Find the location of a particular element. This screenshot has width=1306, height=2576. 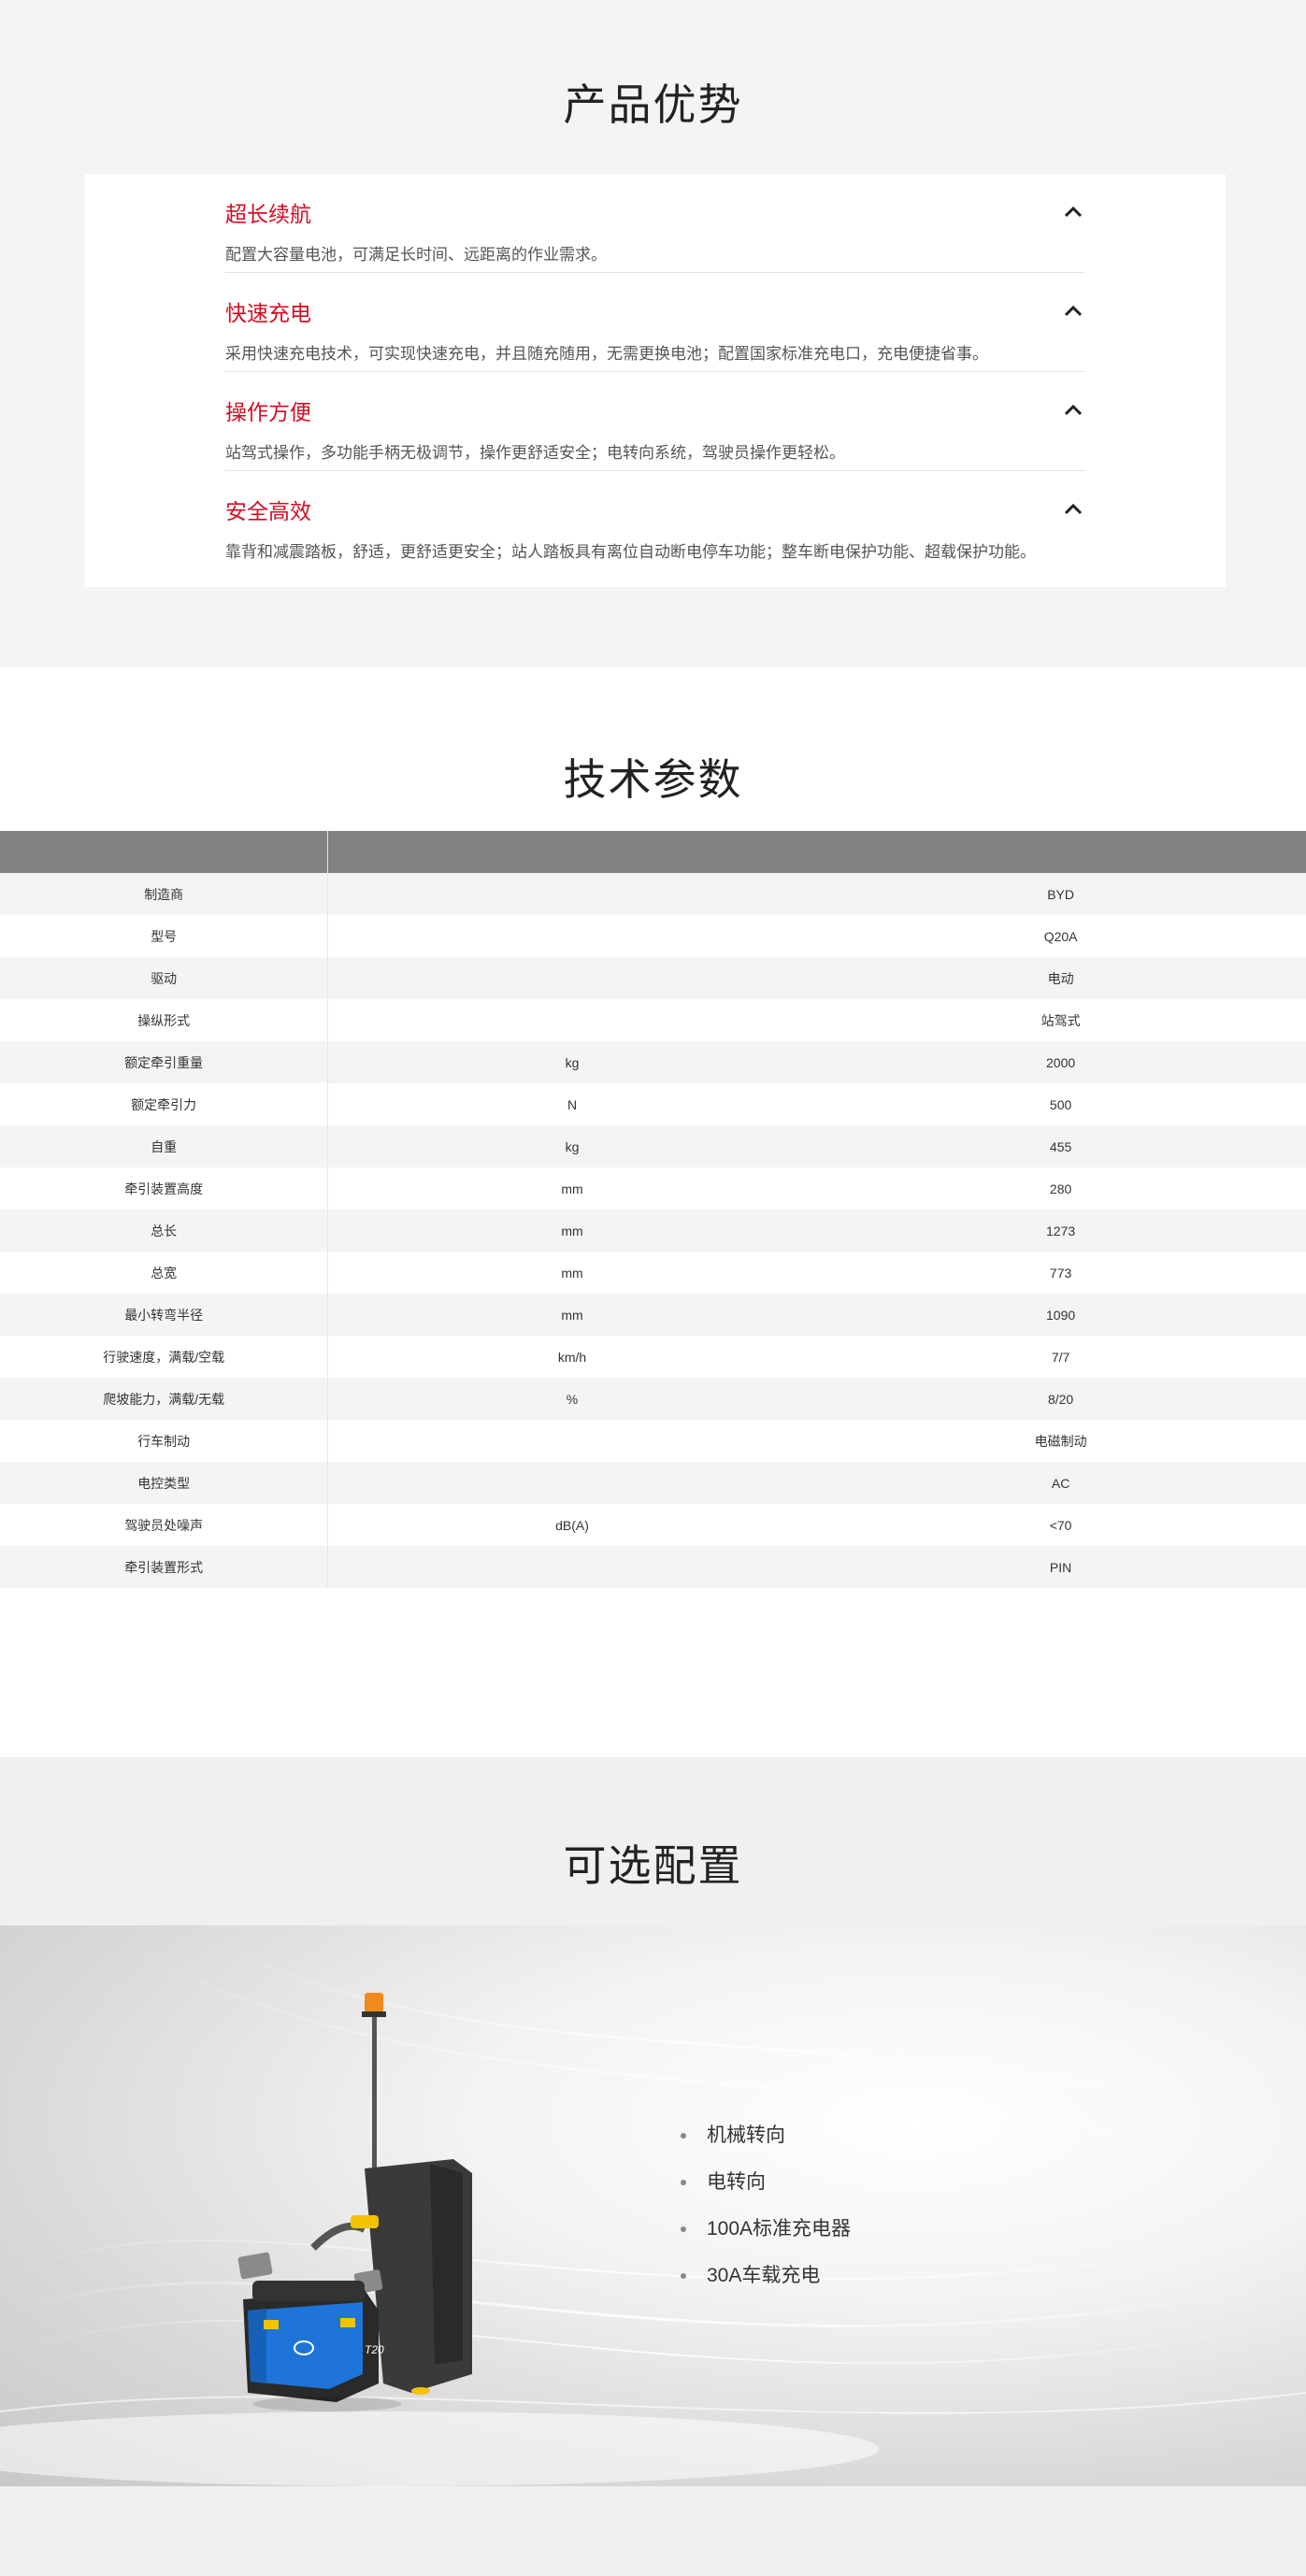

options-title: 可选配置 is located at coordinates (653, 1865).